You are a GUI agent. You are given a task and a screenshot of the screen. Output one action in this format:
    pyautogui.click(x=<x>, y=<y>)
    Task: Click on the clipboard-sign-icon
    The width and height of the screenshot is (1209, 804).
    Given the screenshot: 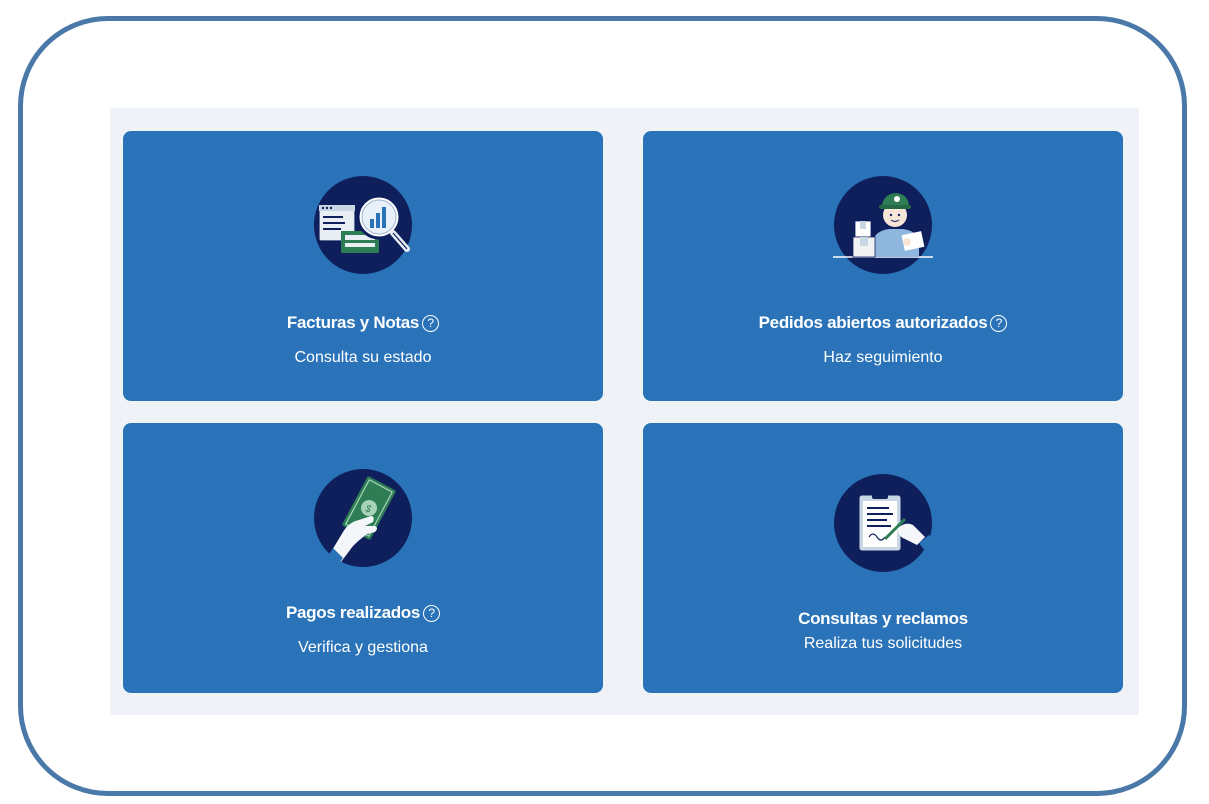 What is the action you would take?
    pyautogui.click(x=883, y=523)
    